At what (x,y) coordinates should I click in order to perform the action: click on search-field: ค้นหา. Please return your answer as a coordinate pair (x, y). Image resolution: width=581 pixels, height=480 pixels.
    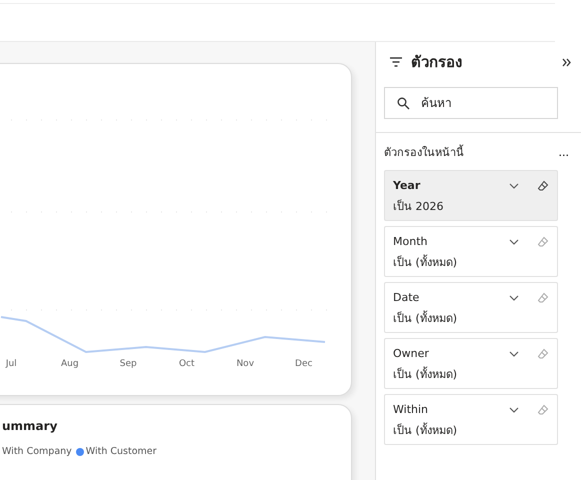
    Looking at the image, I should click on (471, 103).